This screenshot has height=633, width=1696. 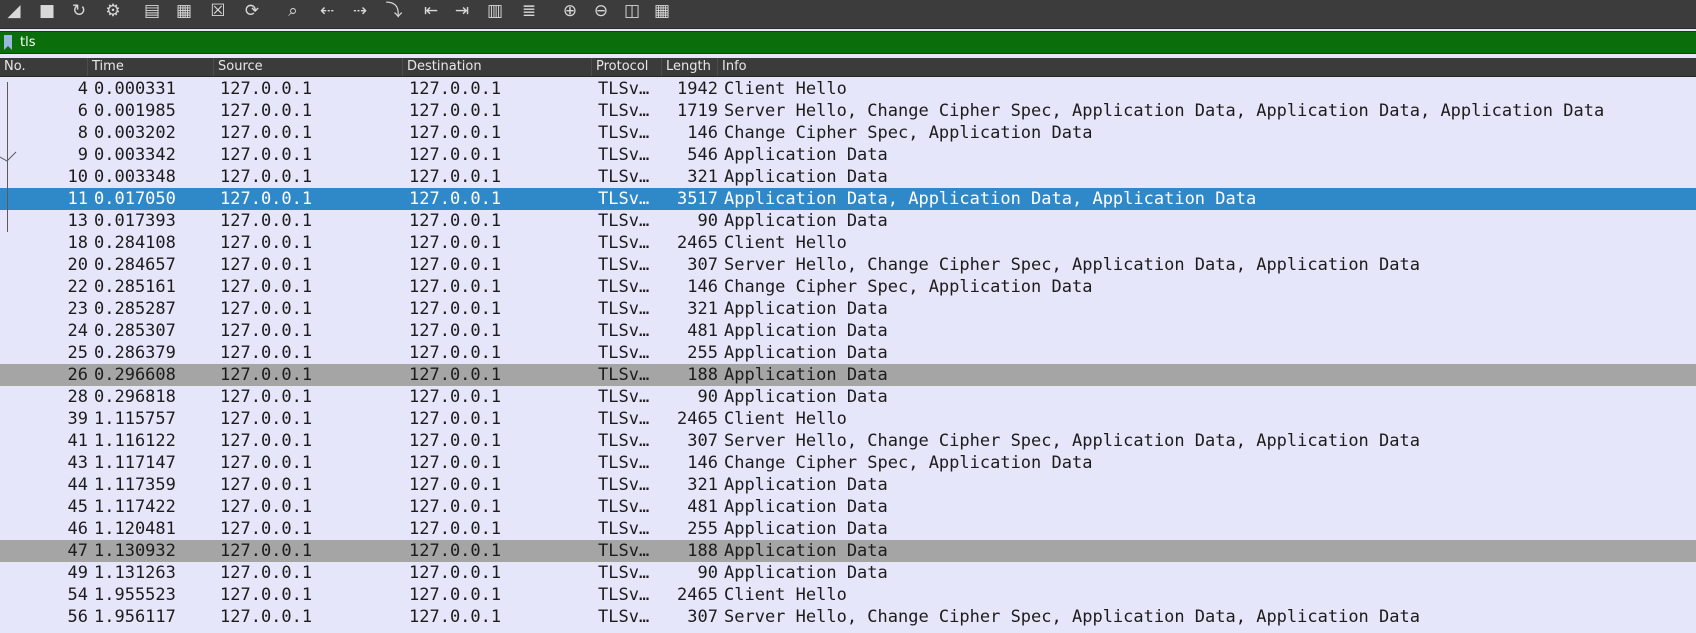 I want to click on colorize-icon: ≣, so click(x=529, y=11).